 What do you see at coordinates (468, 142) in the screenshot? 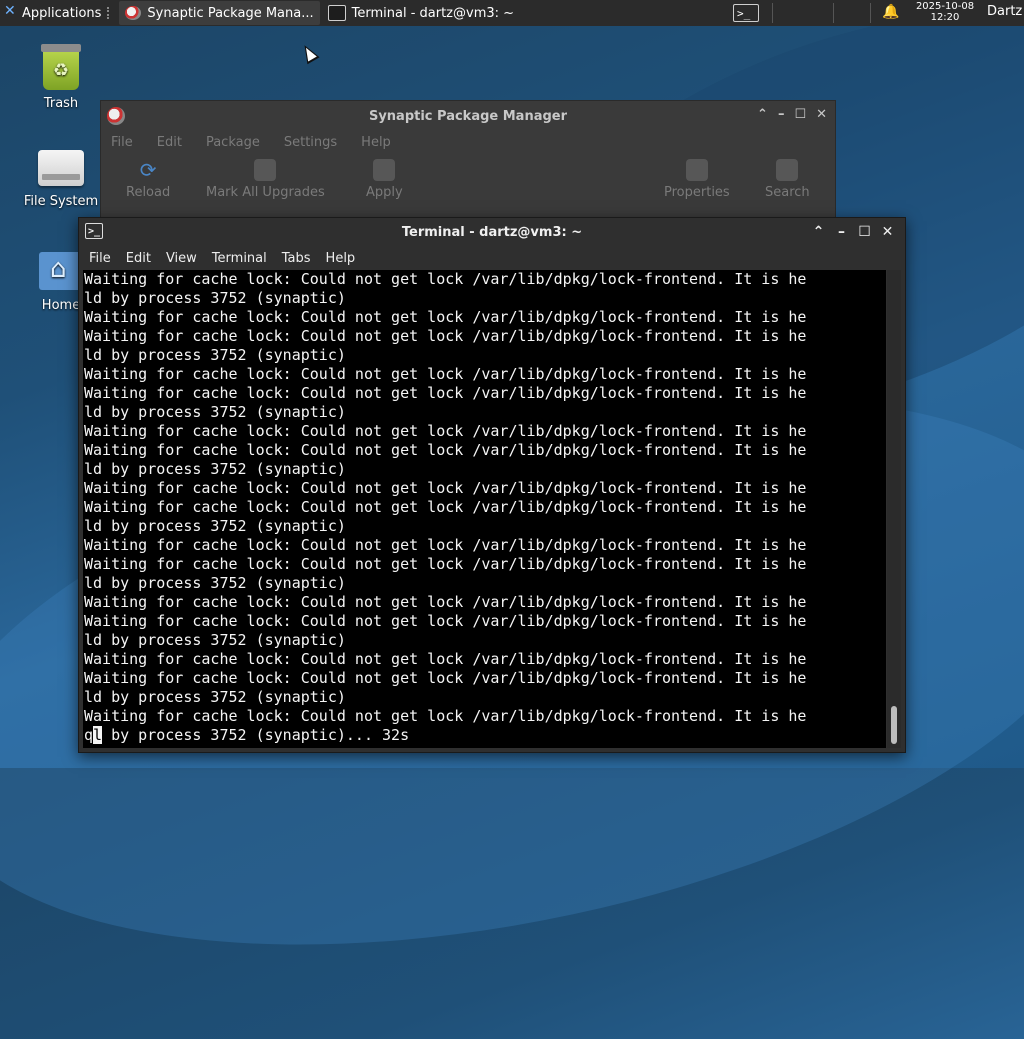
I see `synaptic-menubar: File Edit Package Settings Help` at bounding box center [468, 142].